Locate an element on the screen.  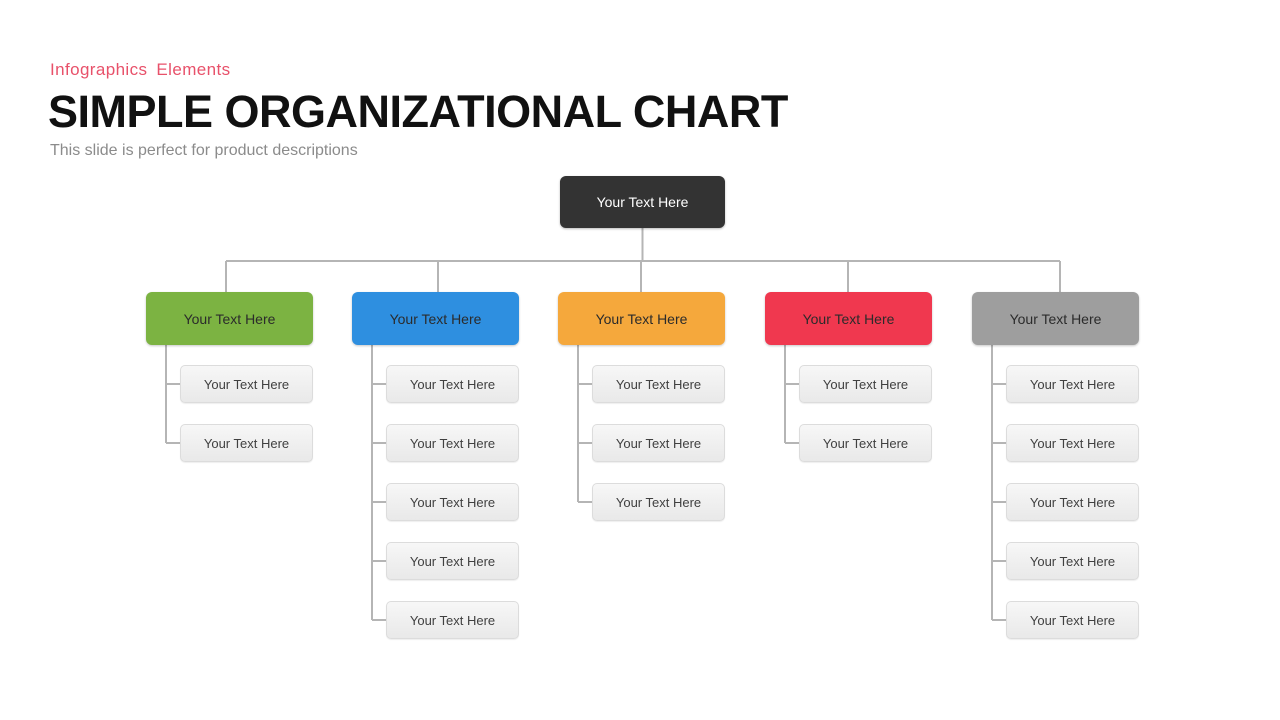
leaf-node-4-1: Your Text Here is located at coordinates (1072, 443).